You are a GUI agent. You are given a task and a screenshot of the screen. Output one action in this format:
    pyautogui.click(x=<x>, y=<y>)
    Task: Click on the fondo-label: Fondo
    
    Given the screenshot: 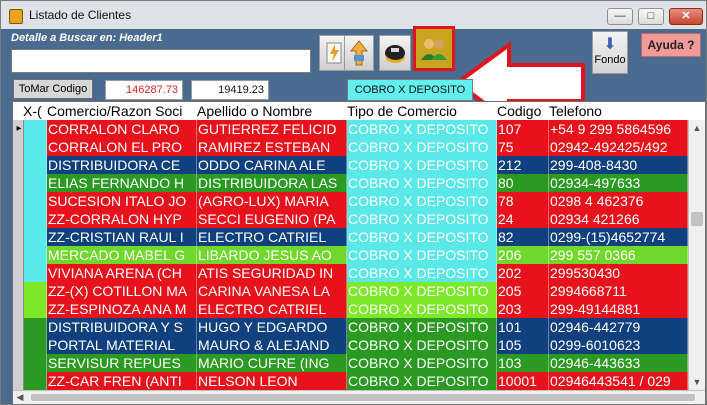 What is the action you would take?
    pyautogui.click(x=610, y=60)
    